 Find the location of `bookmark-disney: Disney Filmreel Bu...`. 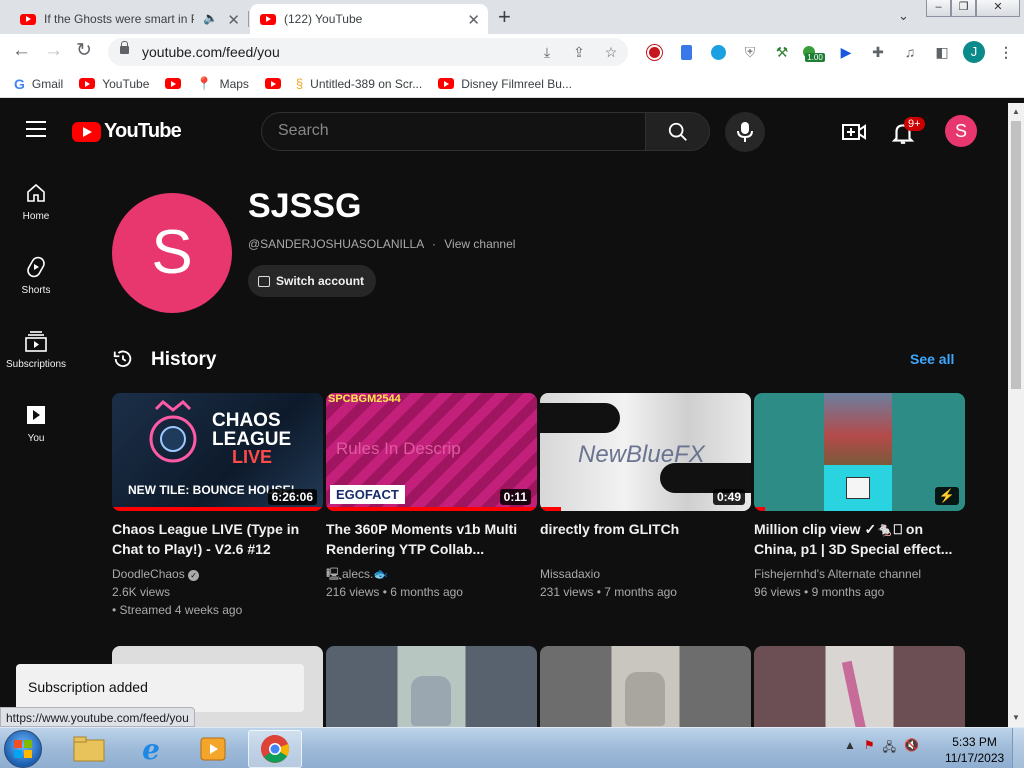

bookmark-disney: Disney Filmreel Bu... is located at coordinates (505, 84).